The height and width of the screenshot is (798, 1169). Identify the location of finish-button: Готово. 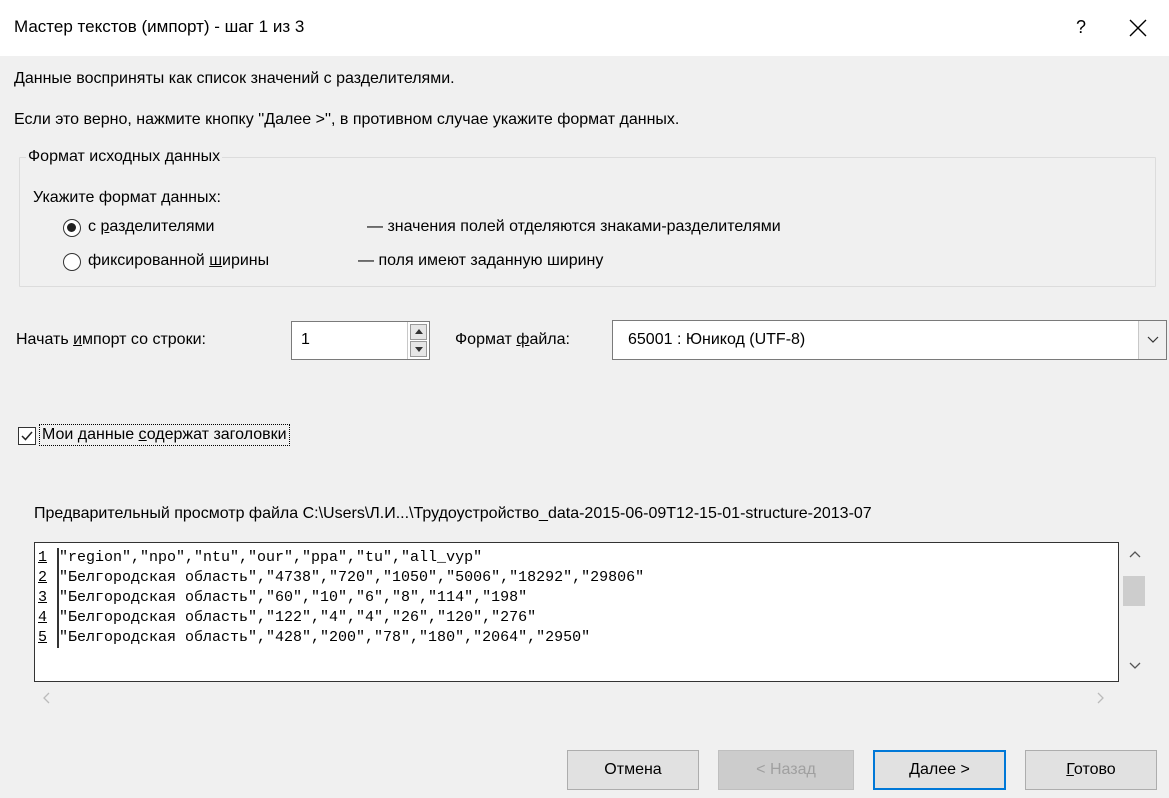
(1091, 770).